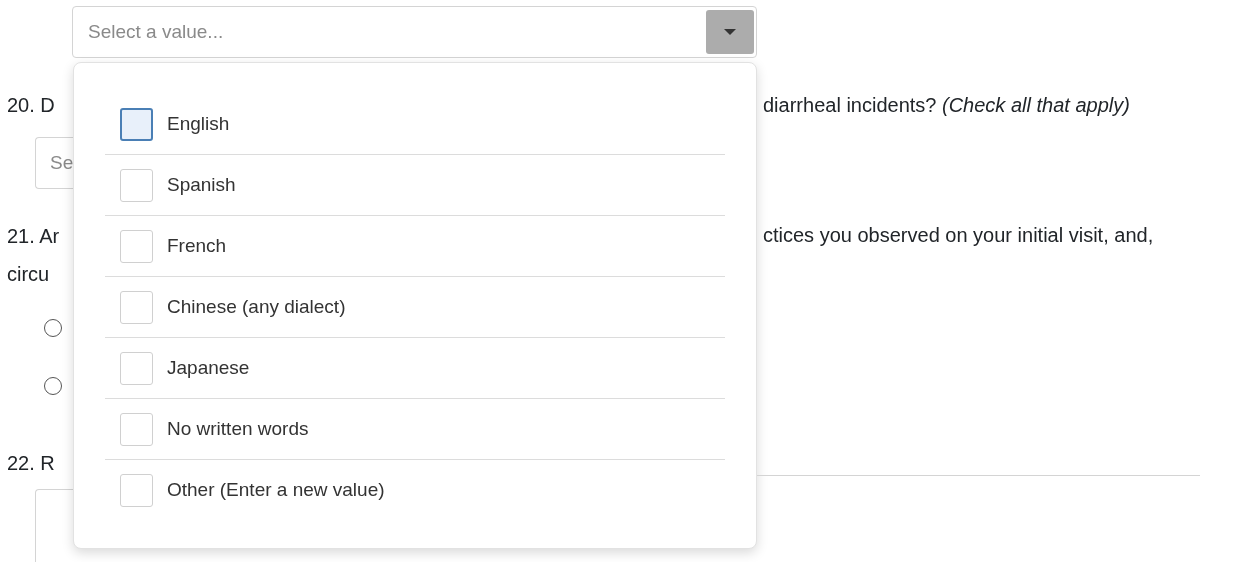  What do you see at coordinates (415, 429) in the screenshot?
I see `dropdown-option: No written words` at bounding box center [415, 429].